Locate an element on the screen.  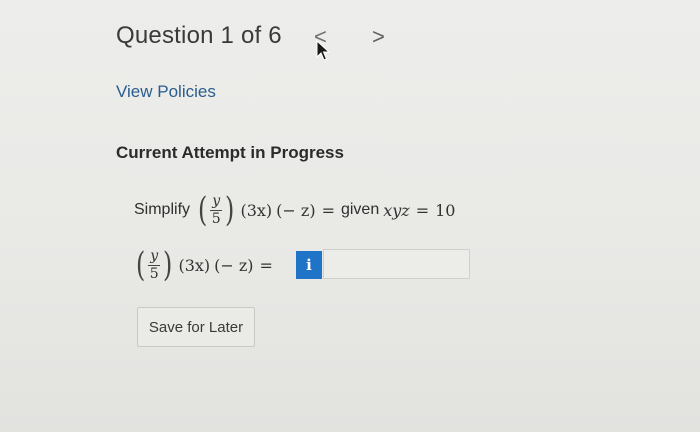
info-button: i is located at coordinates (309, 265).